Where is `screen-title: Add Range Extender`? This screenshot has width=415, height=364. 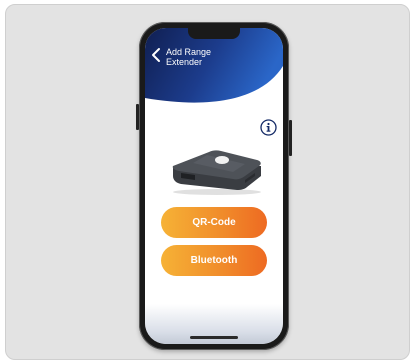 screen-title: Add Range Extender is located at coordinates (211, 57).